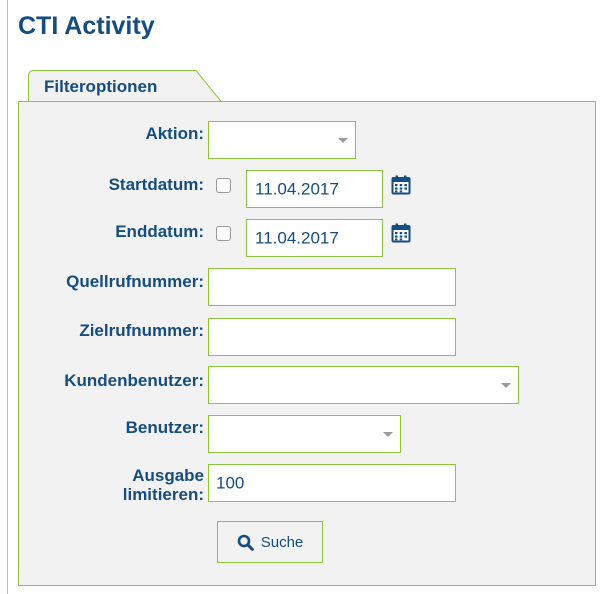  I want to click on enddatum-value: 11.04.2017, so click(297, 238).